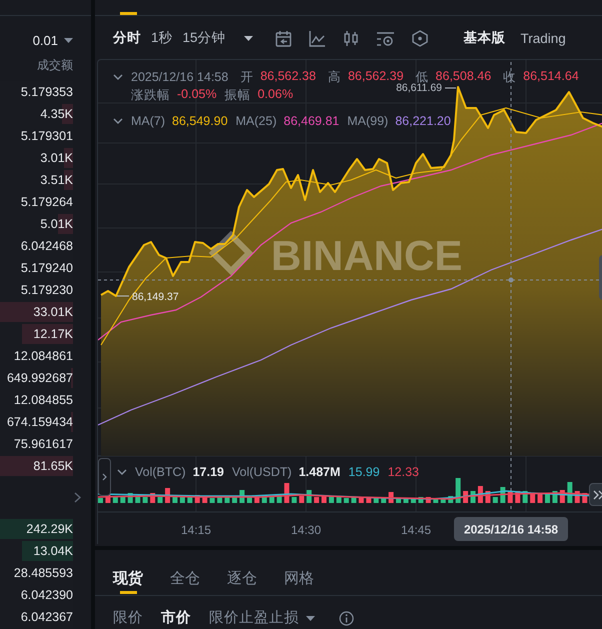  I want to click on order-book-value: 649.992687, so click(39, 378).